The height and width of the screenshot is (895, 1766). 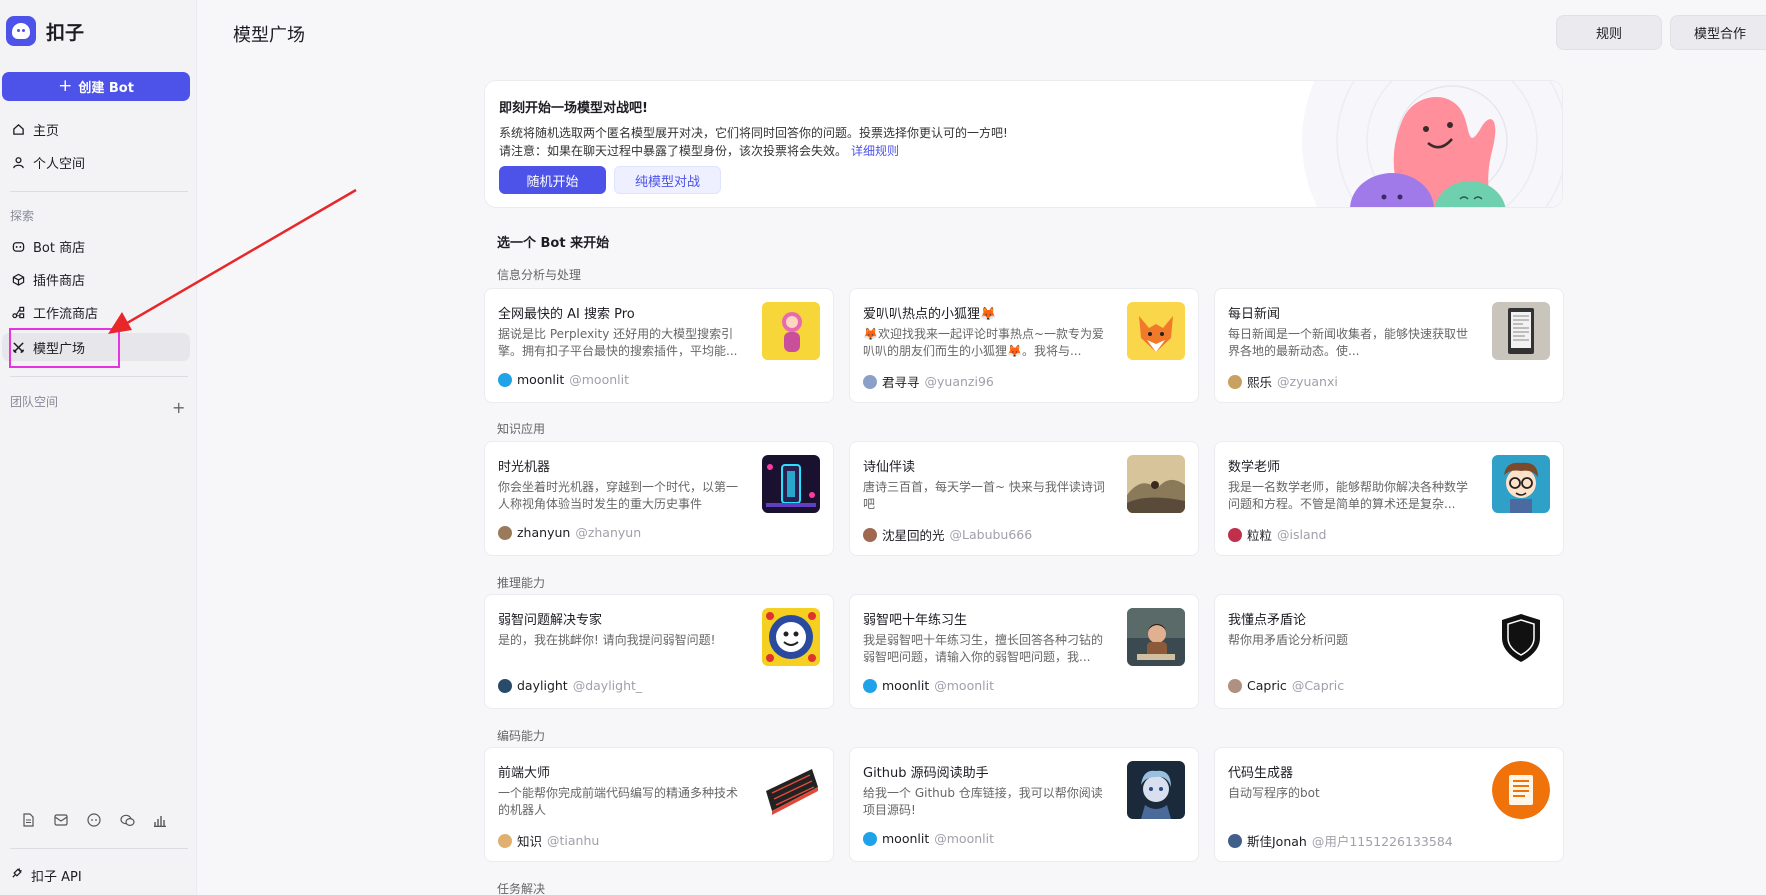 I want to click on author-name: 知识, so click(x=530, y=841).